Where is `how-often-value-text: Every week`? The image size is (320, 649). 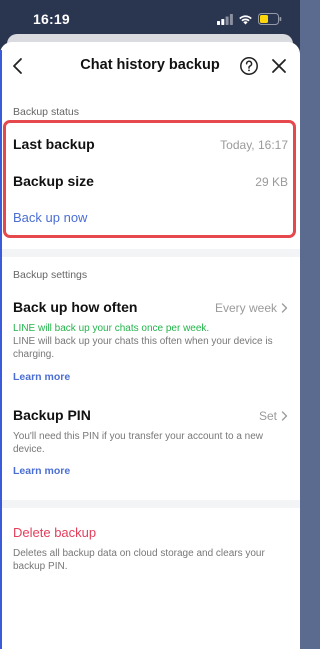
how-often-value-text: Every week is located at coordinates (245, 308).